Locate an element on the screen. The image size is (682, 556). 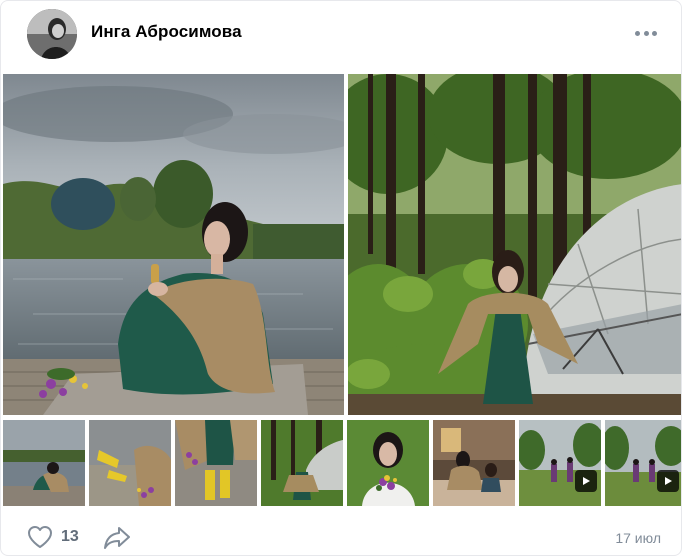
post-footer: 13 17 июл is located at coordinates (341, 534).